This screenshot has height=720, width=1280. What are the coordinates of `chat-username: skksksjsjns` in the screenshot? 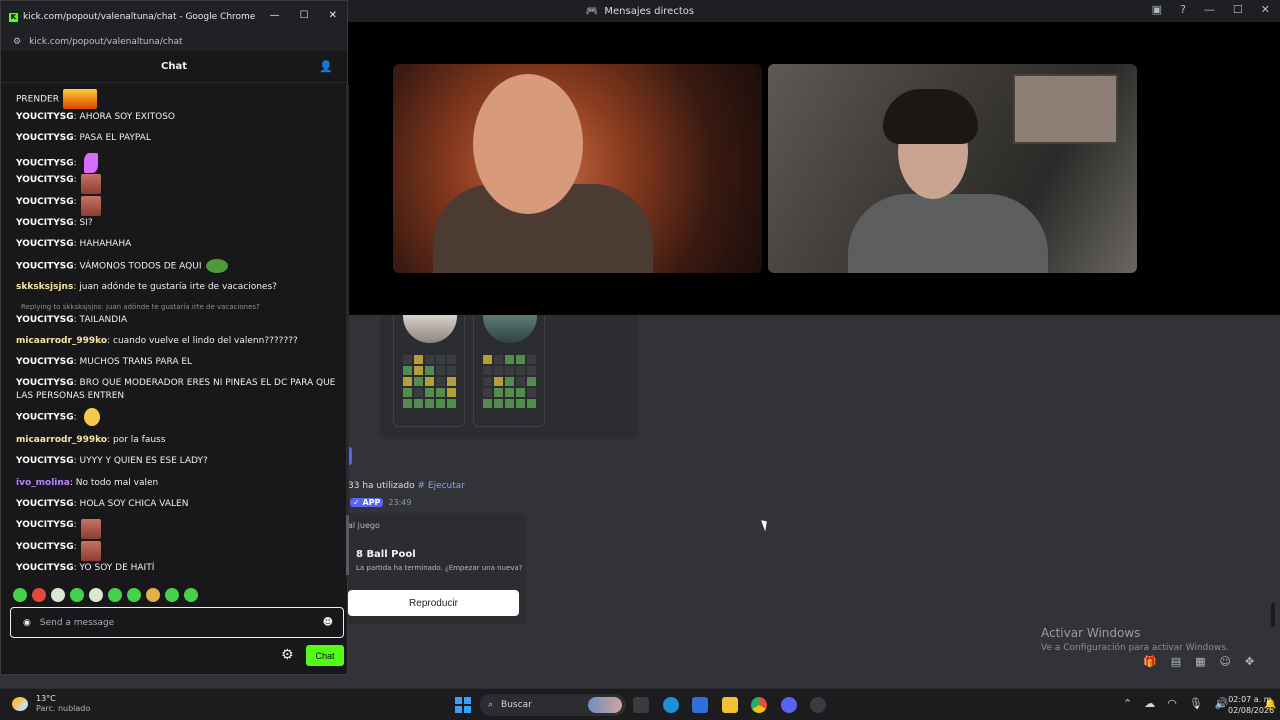 It's located at (44, 287).